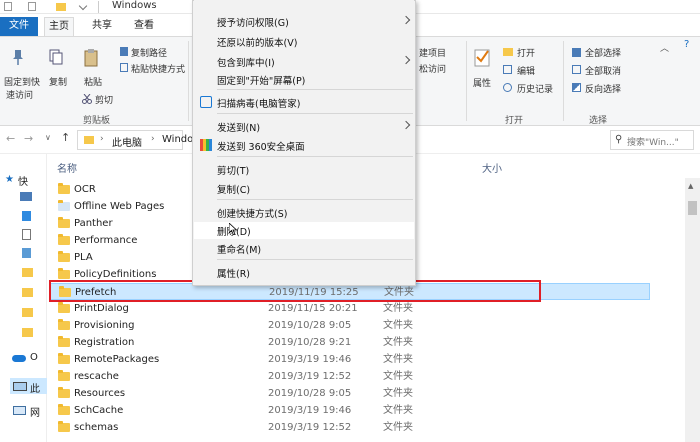 Image resolution: width=700 pixels, height=442 pixels. I want to click on app-icon, so click(8, 6).